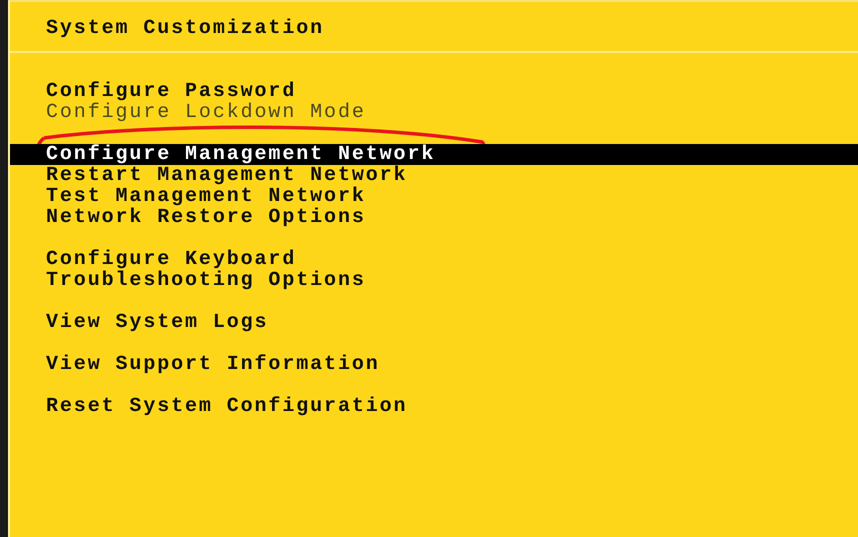 Image resolution: width=858 pixels, height=537 pixels. I want to click on menu-item: Configure Management Network, so click(434, 154).